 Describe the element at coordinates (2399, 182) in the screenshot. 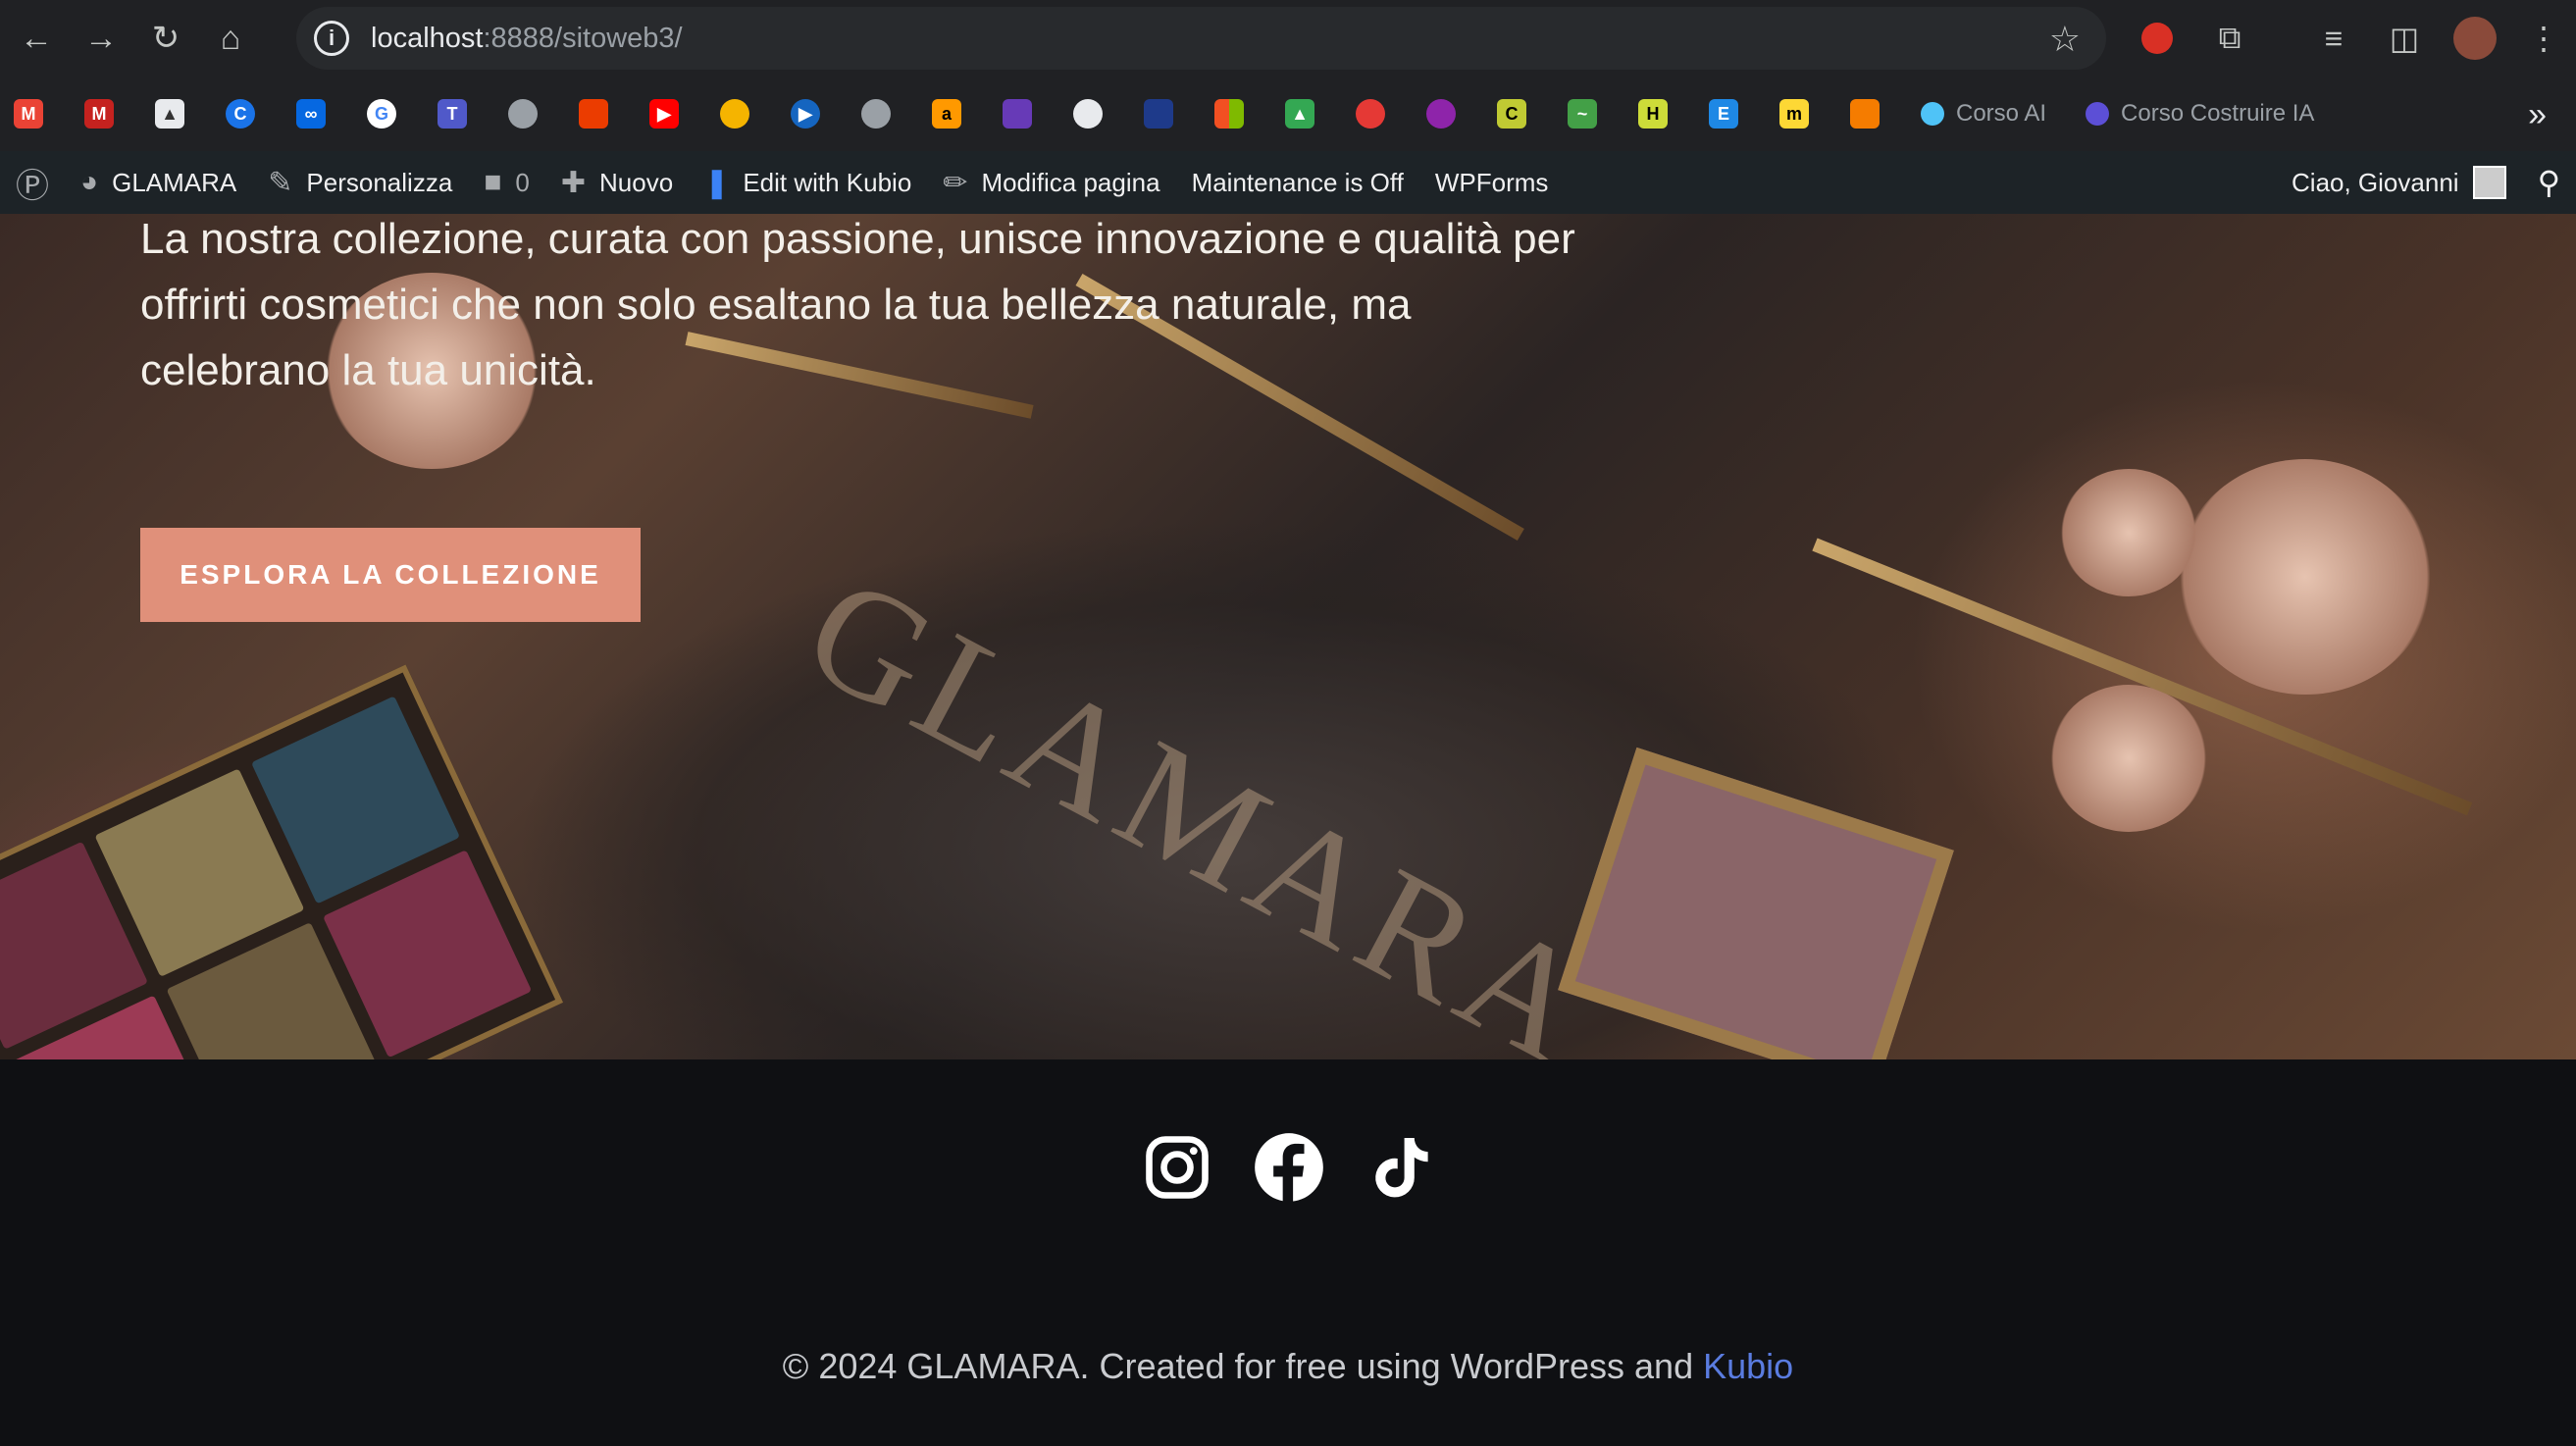

I see `wp-account: Ciao, Giovanni` at that location.